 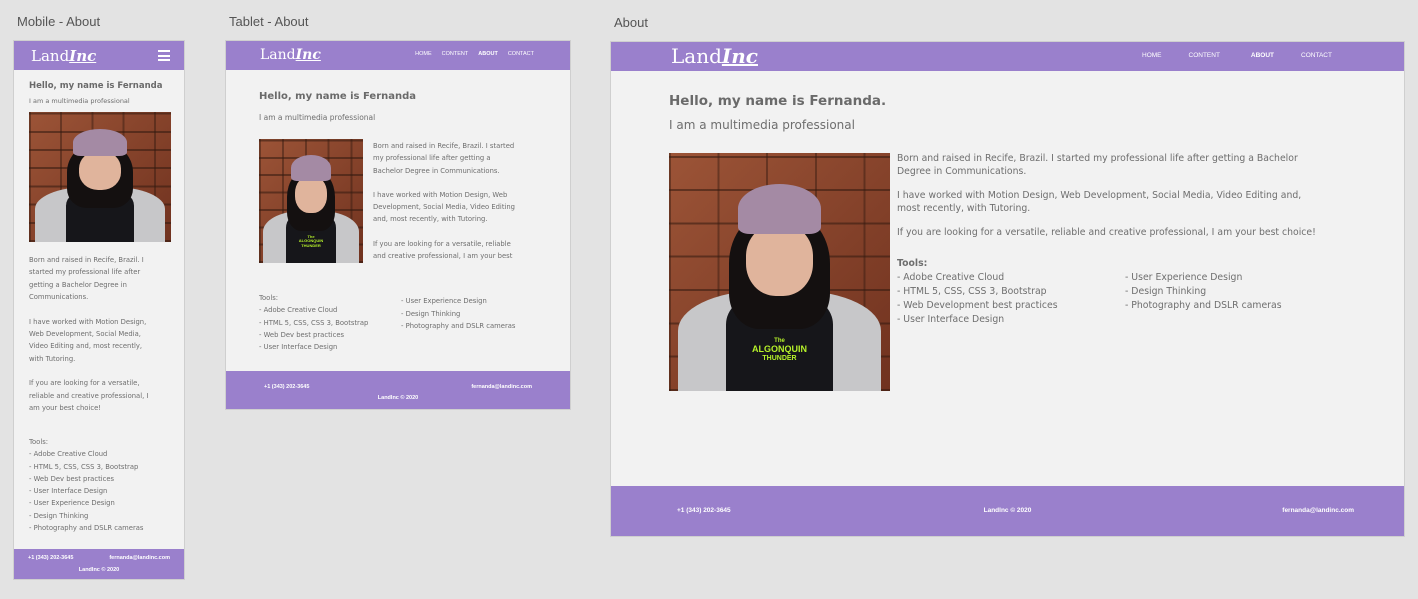 I want to click on desktop-nav-links: HOME CONTENT ABOUT CONTACT, so click(x=1237, y=55).